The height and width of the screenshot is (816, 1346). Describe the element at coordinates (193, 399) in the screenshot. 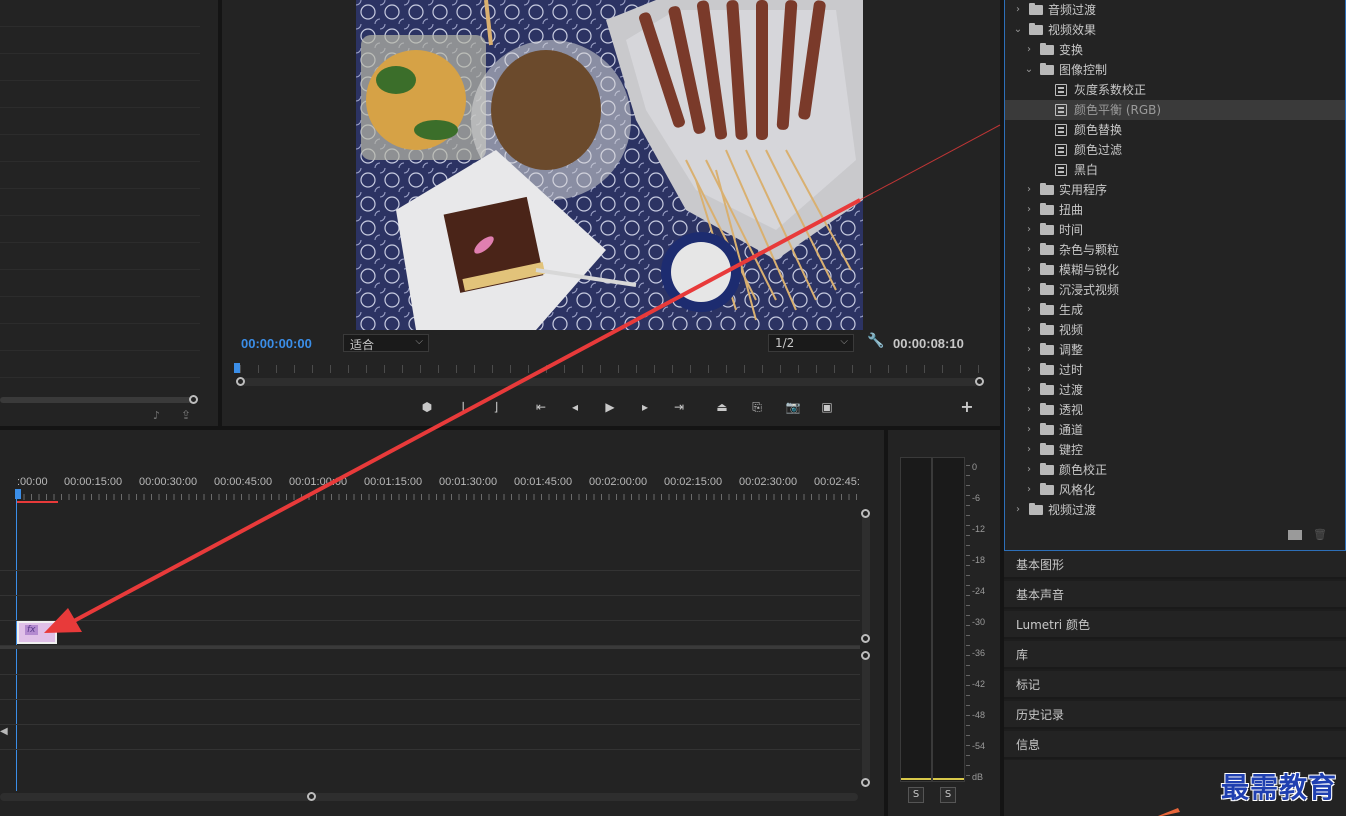

I see `project-scroll-handle` at that location.